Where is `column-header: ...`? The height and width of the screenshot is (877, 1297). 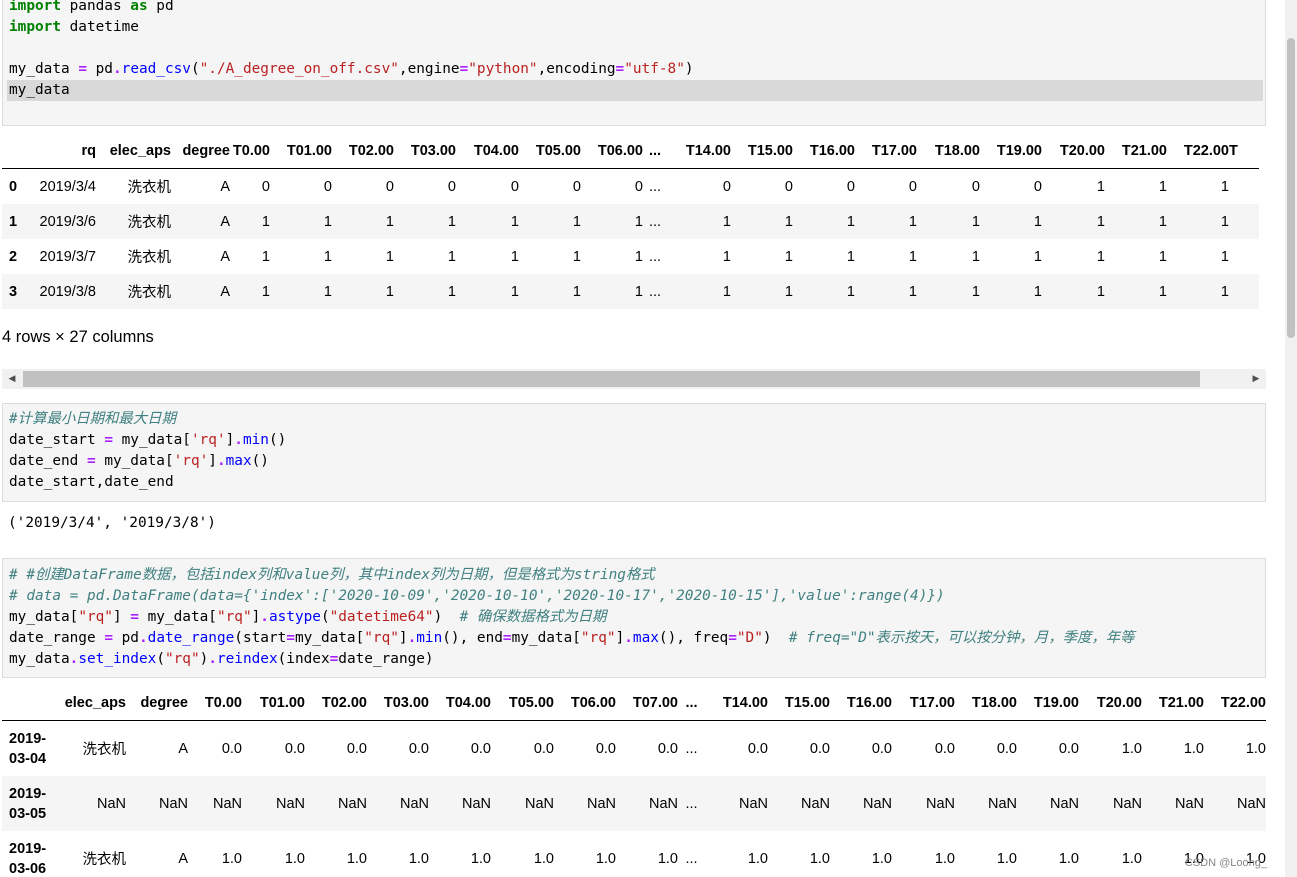 column-header: ... is located at coordinates (655, 151).